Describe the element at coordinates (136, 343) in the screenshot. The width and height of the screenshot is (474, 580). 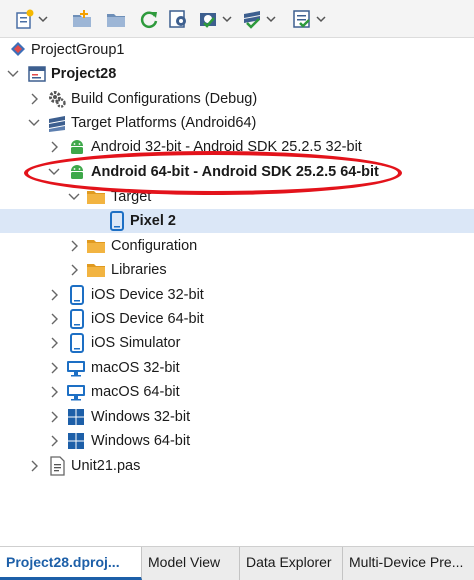
I see `tree-item-label: iOS Simulator` at that location.